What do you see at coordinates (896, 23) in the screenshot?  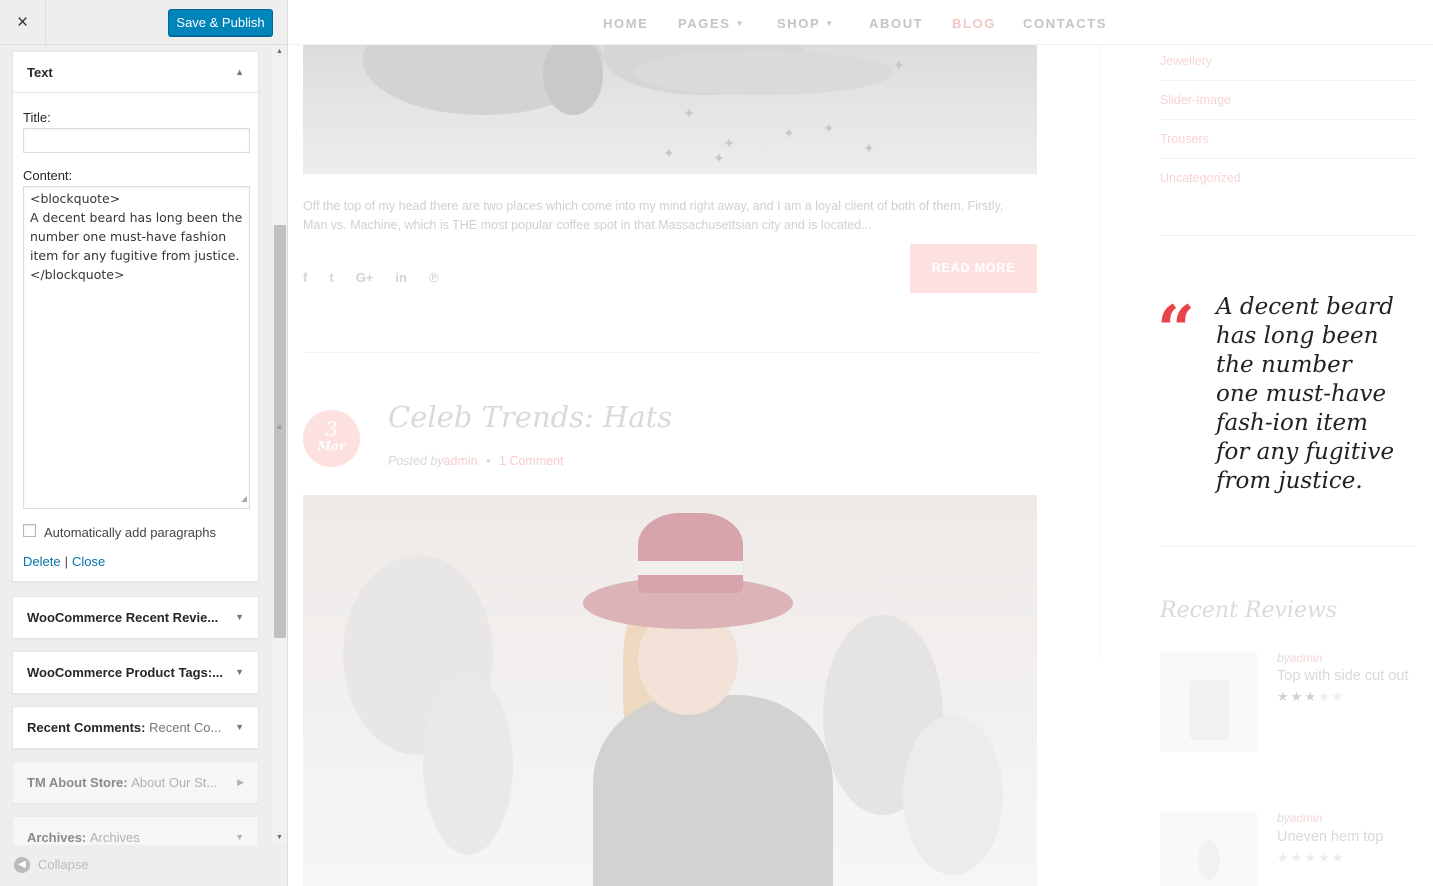 I see `nav-about: ABOUT` at bounding box center [896, 23].